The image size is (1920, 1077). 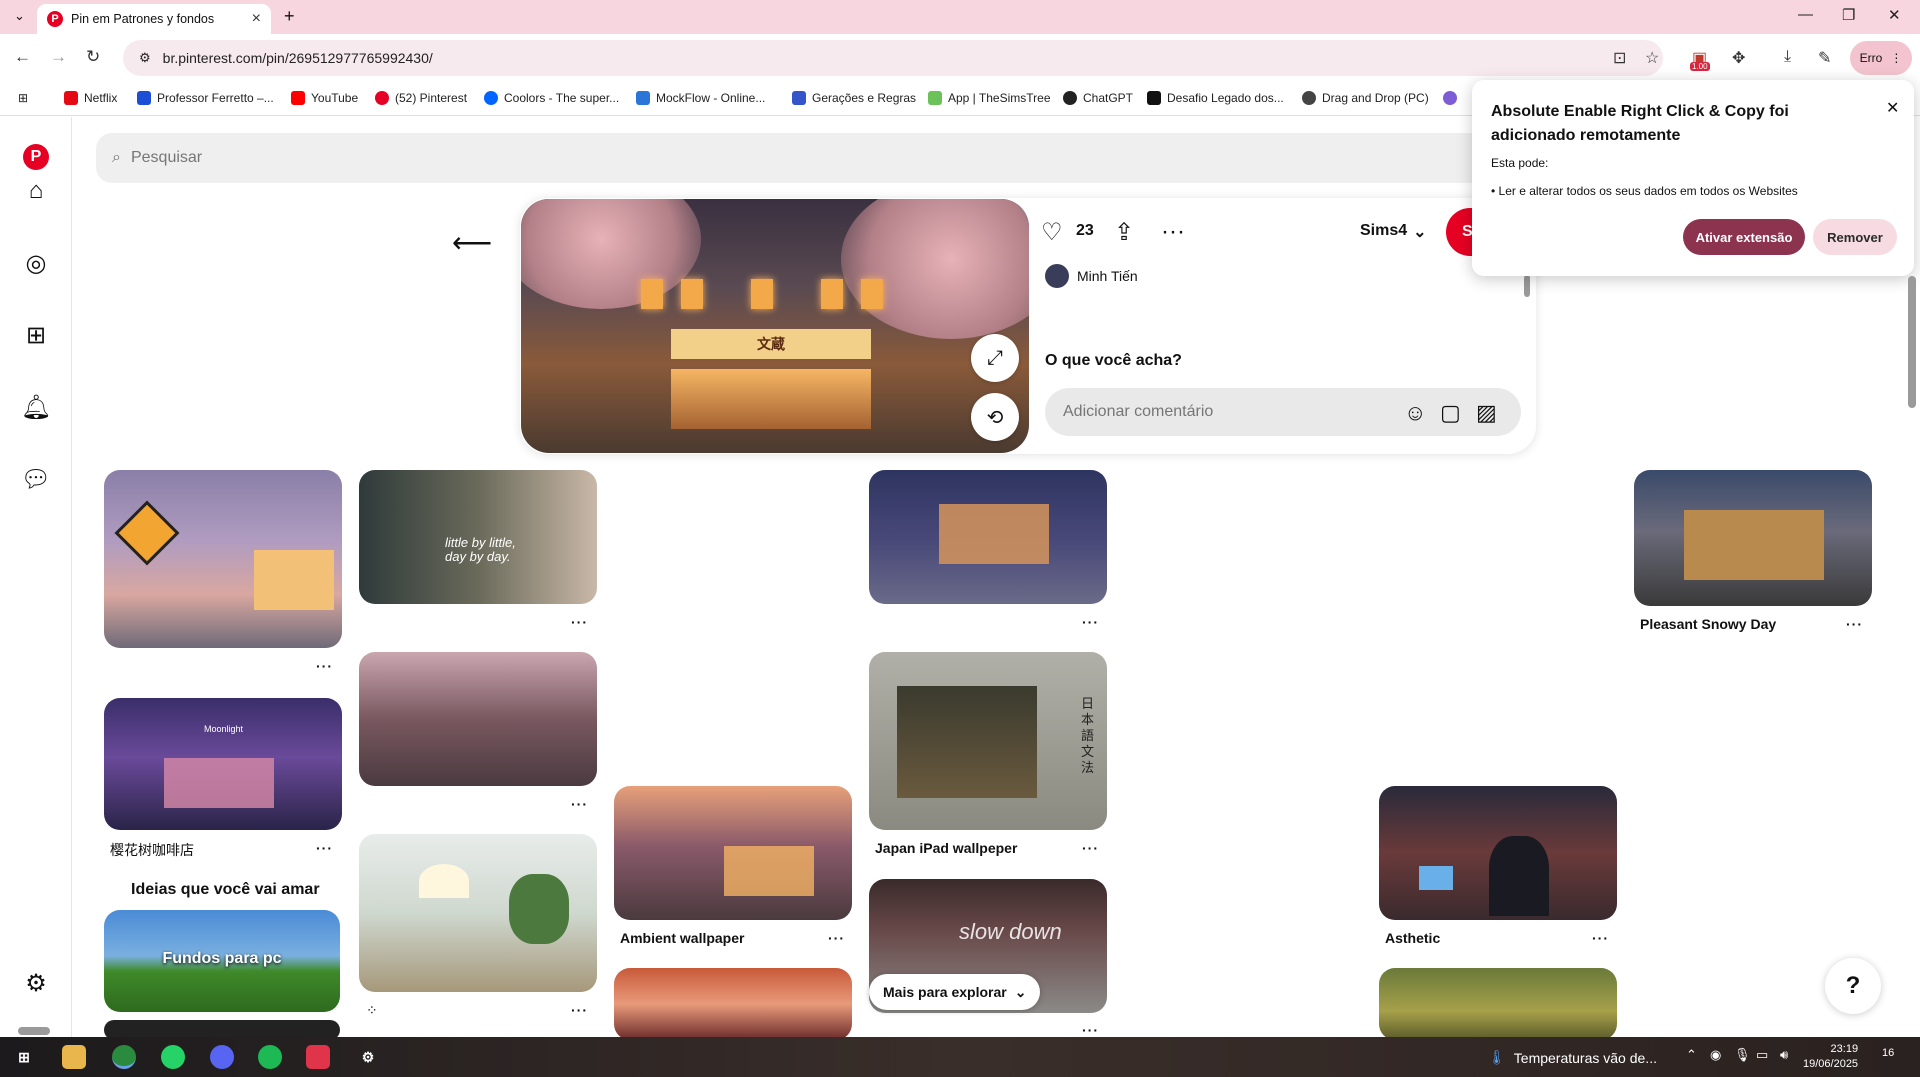 What do you see at coordinates (1091, 276) in the screenshot?
I see `pin-author: Minh Tiến` at bounding box center [1091, 276].